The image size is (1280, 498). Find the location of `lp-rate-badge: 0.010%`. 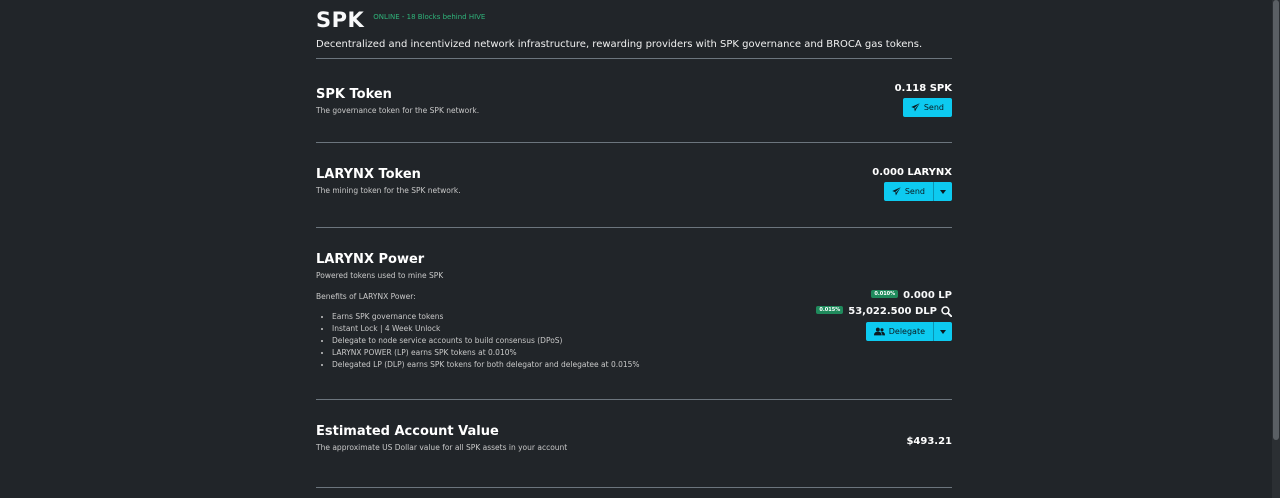

lp-rate-badge: 0.010% is located at coordinates (885, 294).